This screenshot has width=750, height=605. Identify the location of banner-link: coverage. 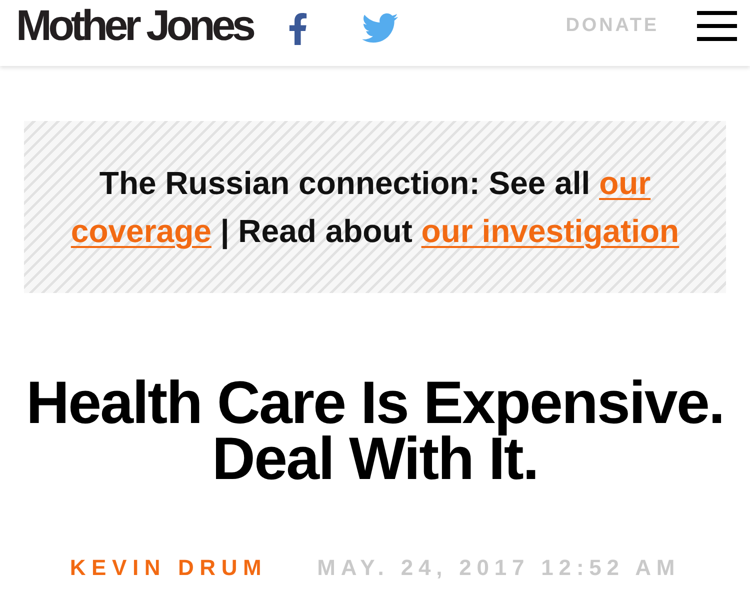
(141, 231).